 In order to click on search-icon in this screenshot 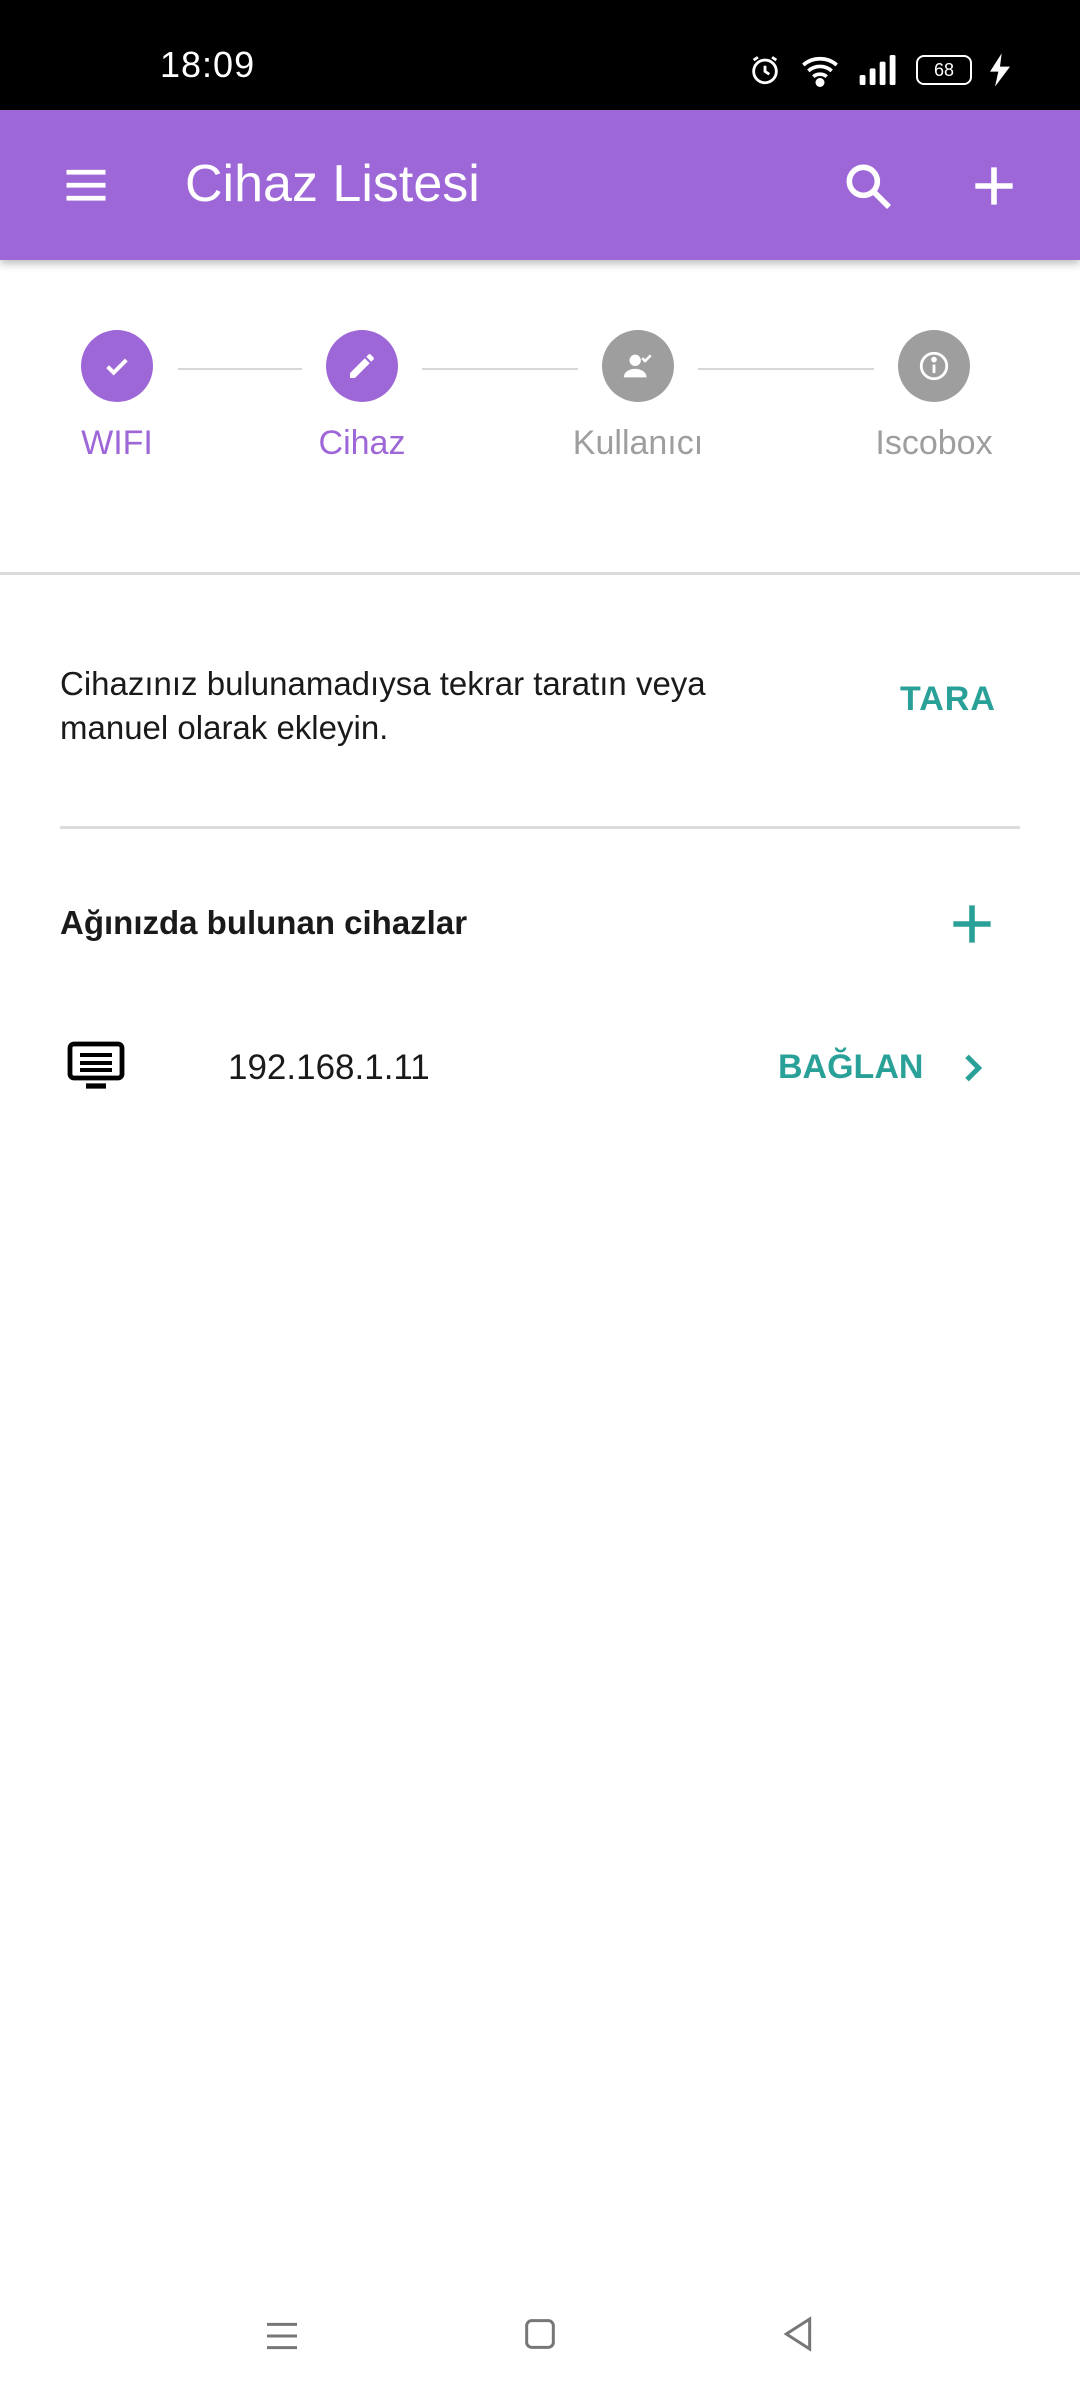, I will do `click(868, 186)`.